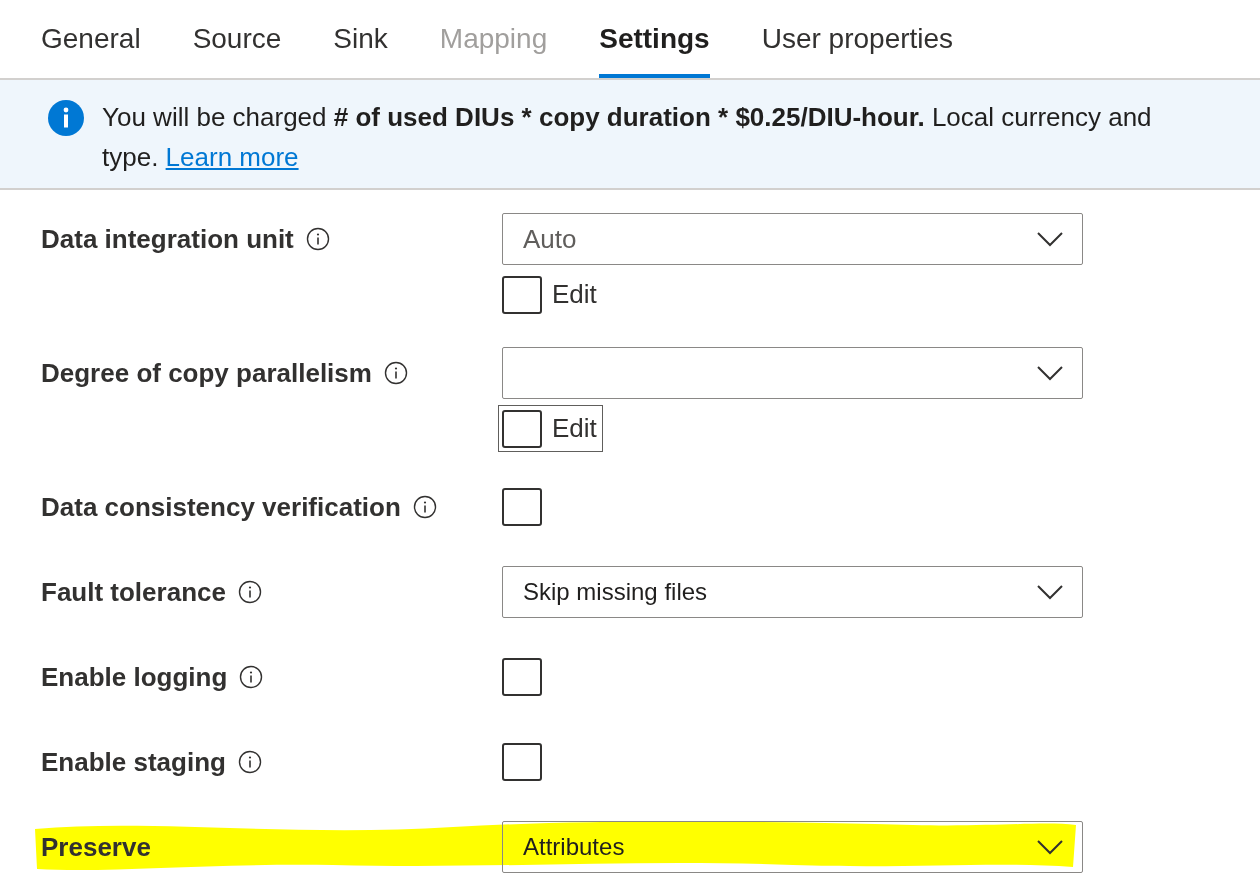  What do you see at coordinates (221, 507) in the screenshot?
I see `field-label: Data consistency verification` at bounding box center [221, 507].